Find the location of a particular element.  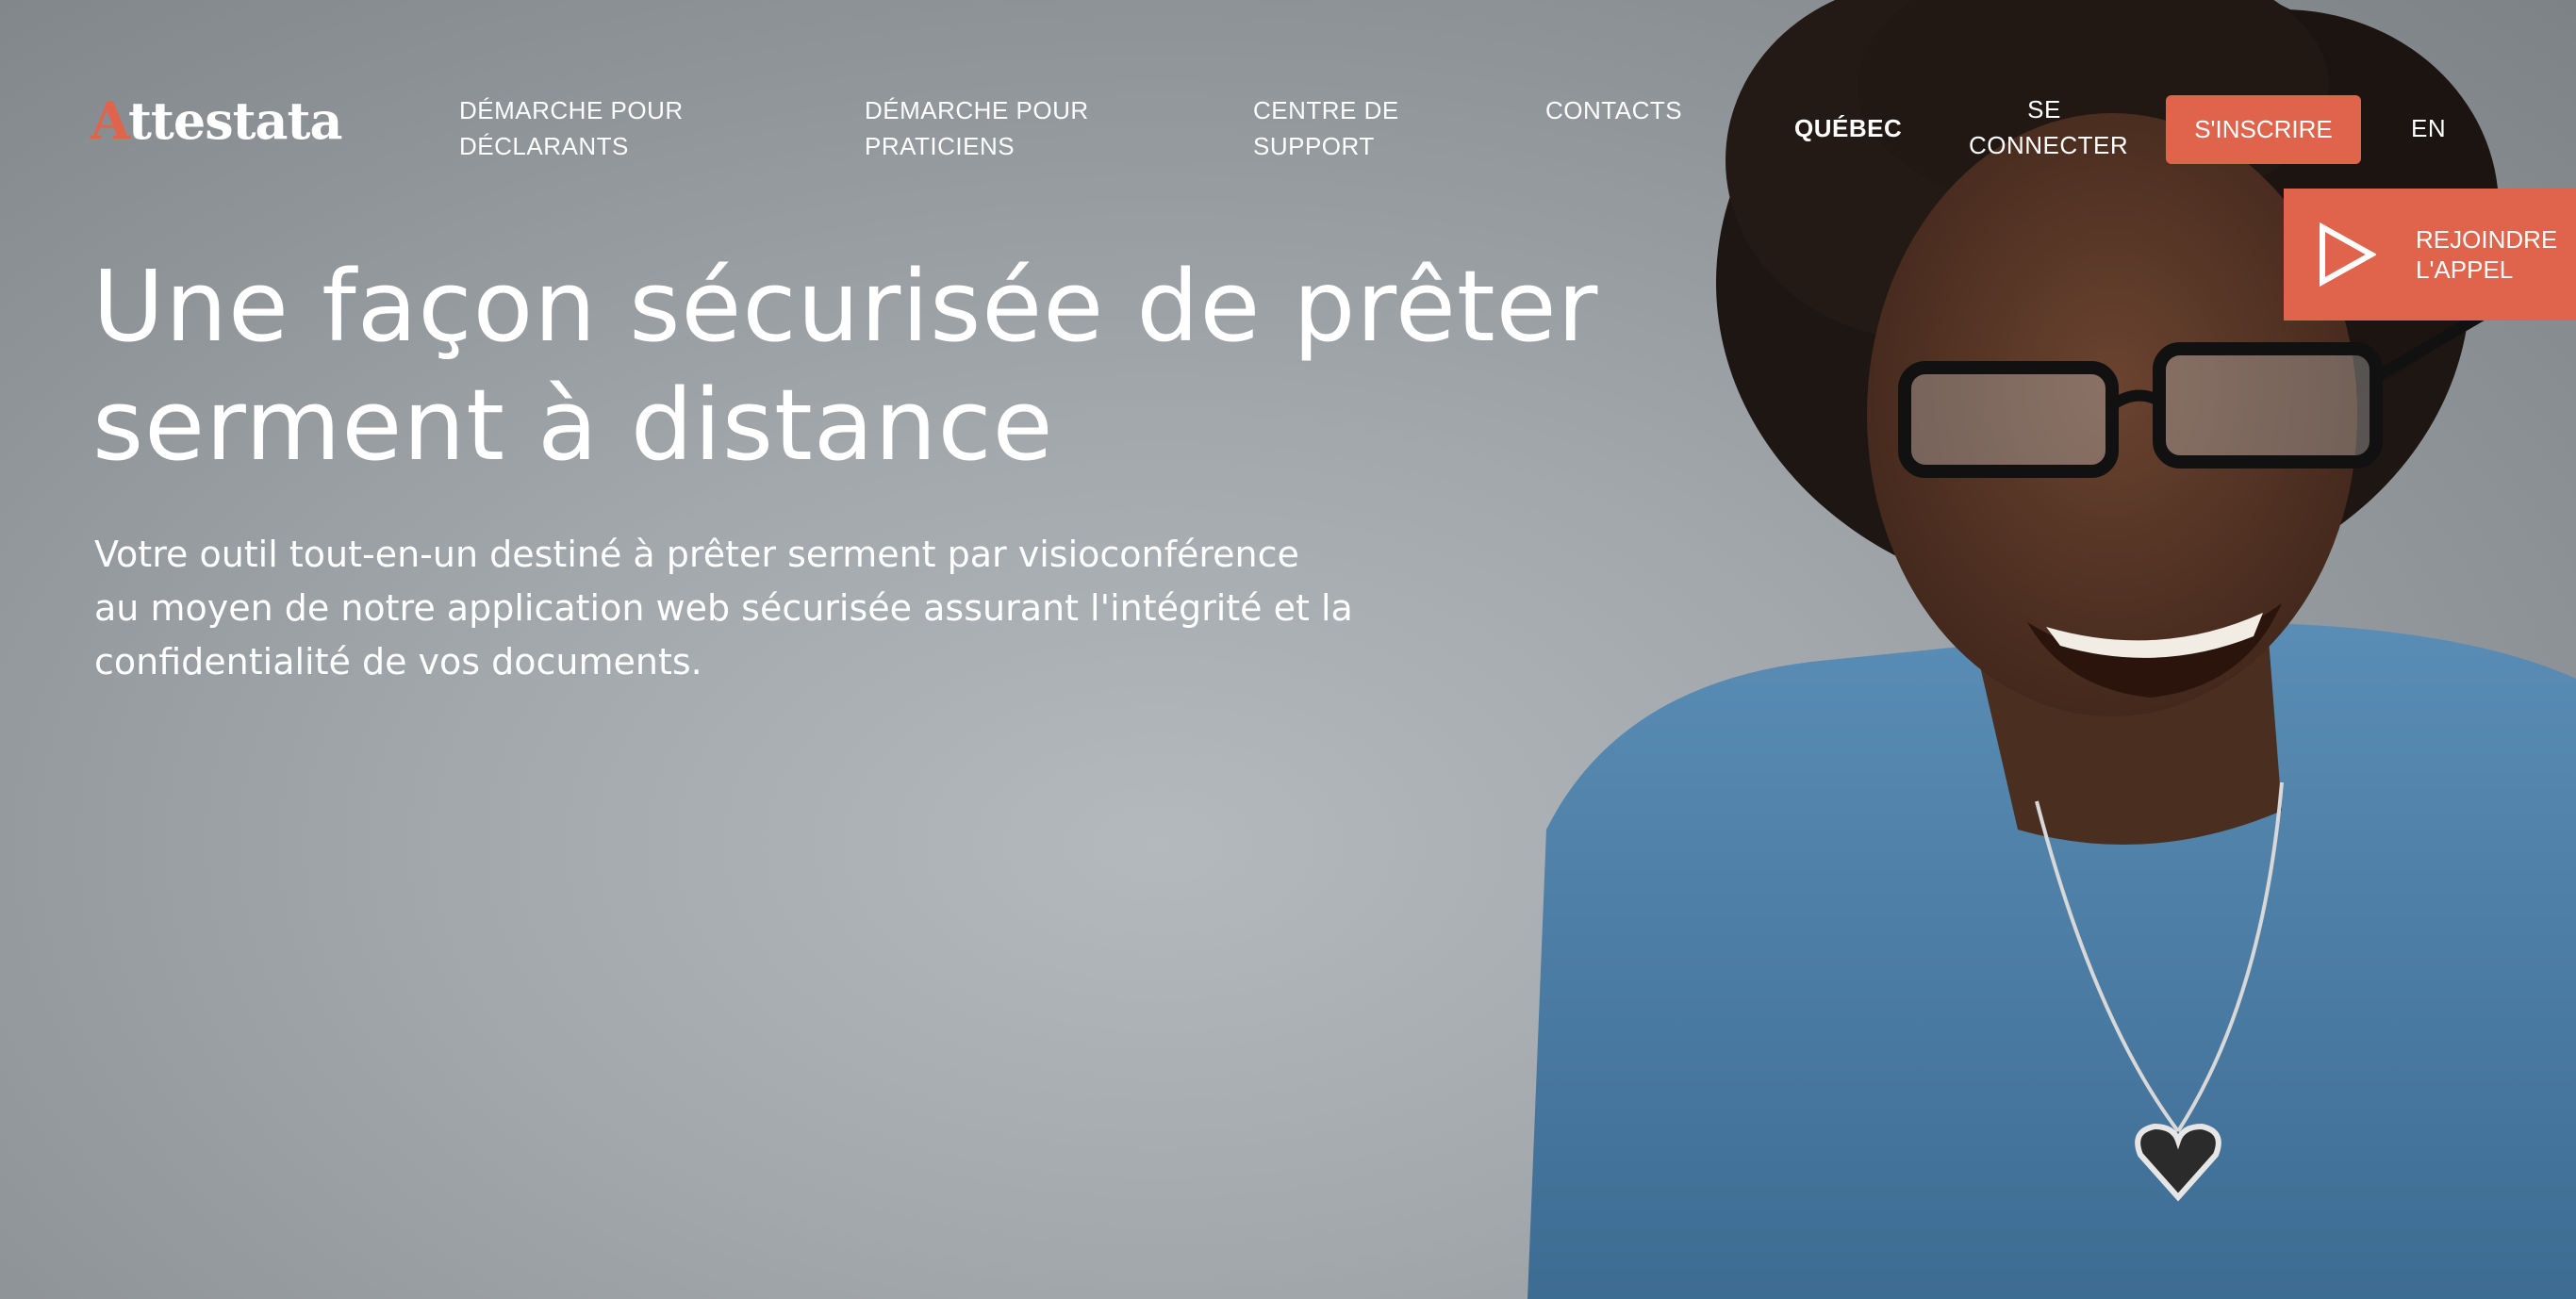

nav-support: CENTRE DE SUPPORT is located at coordinates (1326, 128).